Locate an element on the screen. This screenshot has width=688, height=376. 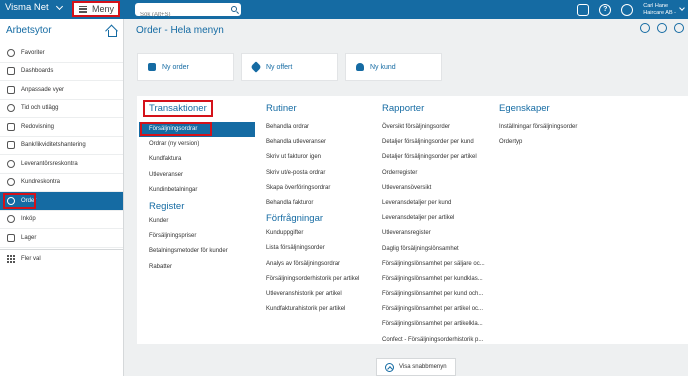
grid-icon is located at coordinates (11, 258).